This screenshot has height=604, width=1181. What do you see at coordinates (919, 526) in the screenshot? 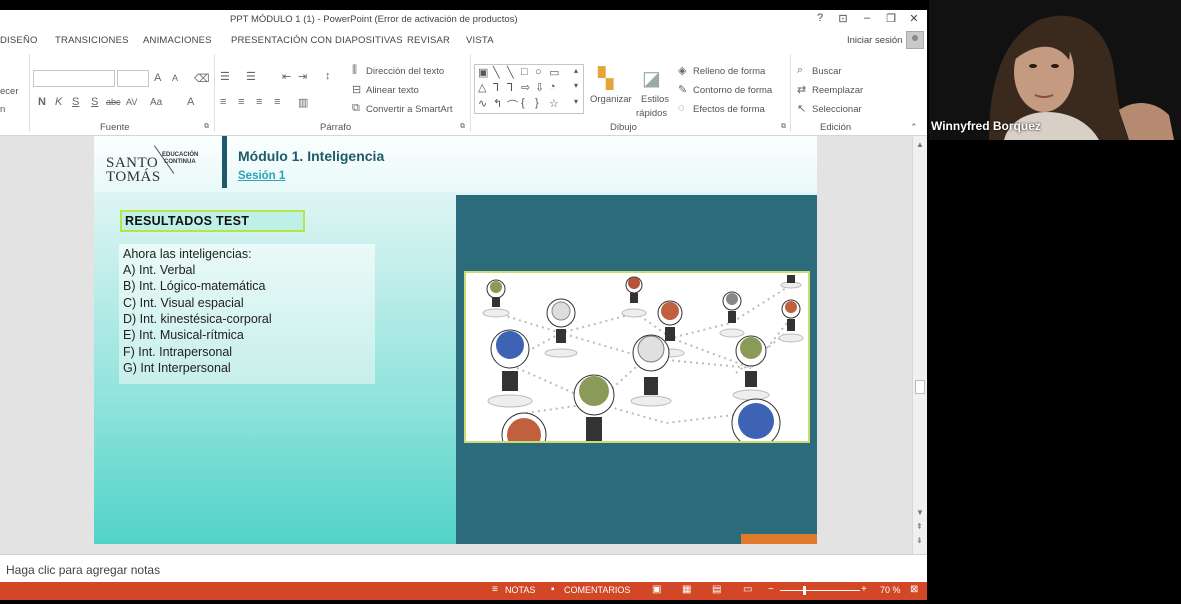
I see `previous-slide-icon: ⇞` at bounding box center [919, 526].